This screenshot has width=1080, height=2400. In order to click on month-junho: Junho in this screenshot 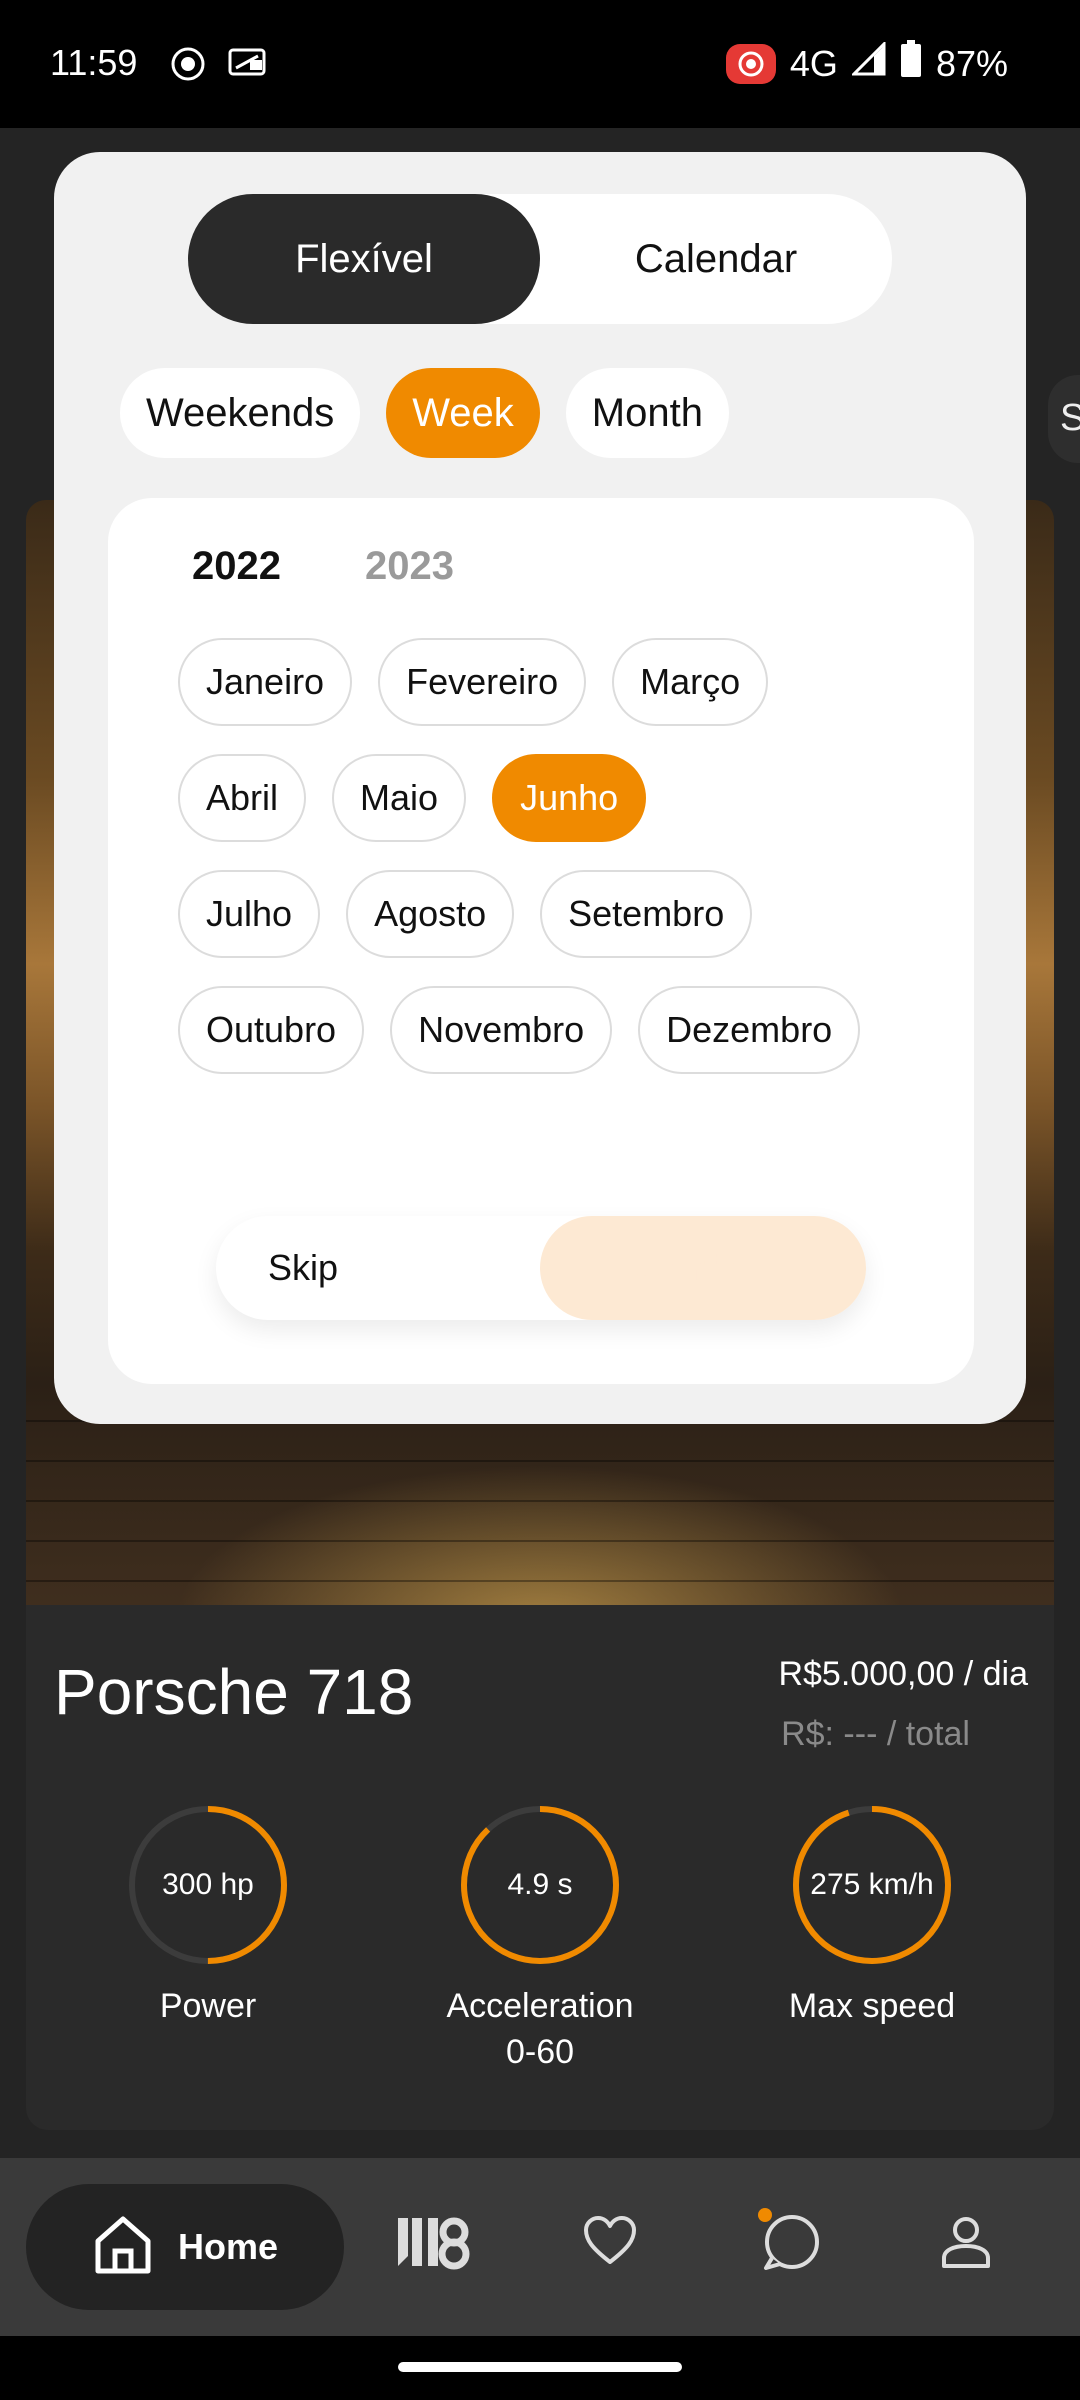, I will do `click(569, 798)`.